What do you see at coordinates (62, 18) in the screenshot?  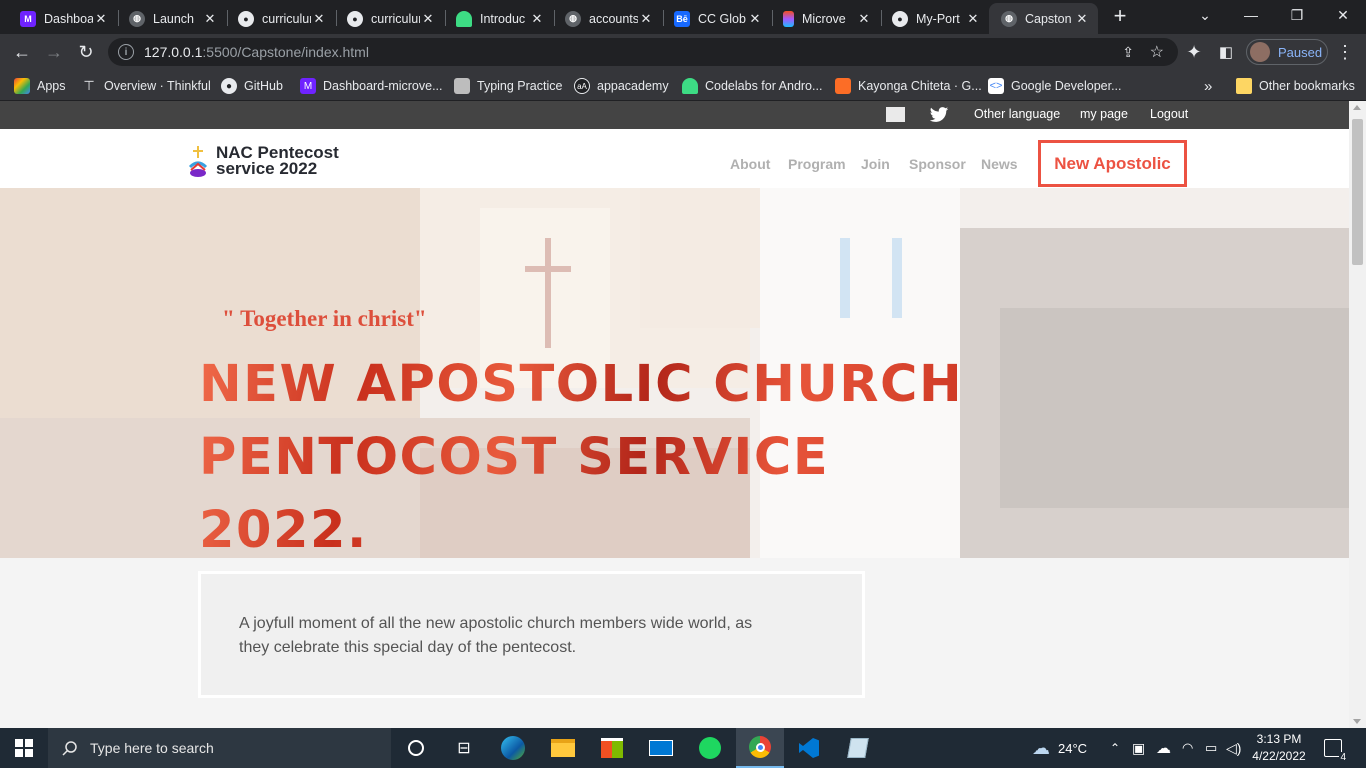 I see `tab-dashboard: M Dashboard ✕` at bounding box center [62, 18].